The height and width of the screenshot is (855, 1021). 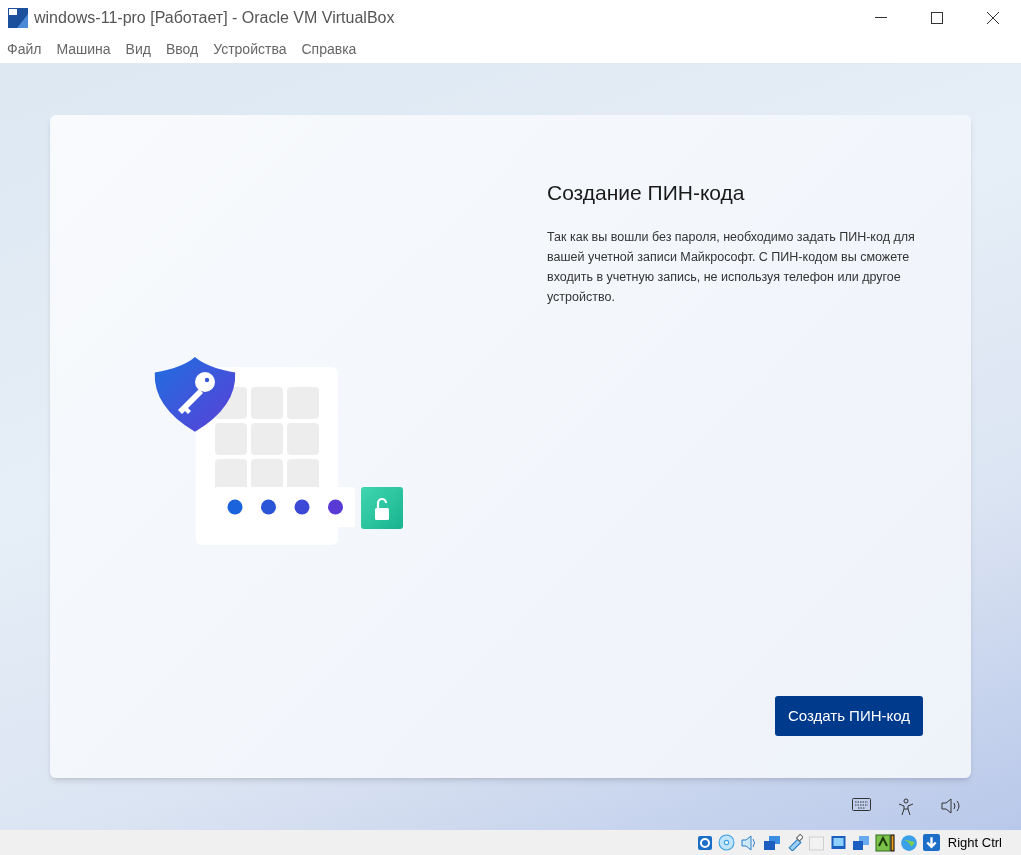 I want to click on disk-icon, so click(x=704, y=842).